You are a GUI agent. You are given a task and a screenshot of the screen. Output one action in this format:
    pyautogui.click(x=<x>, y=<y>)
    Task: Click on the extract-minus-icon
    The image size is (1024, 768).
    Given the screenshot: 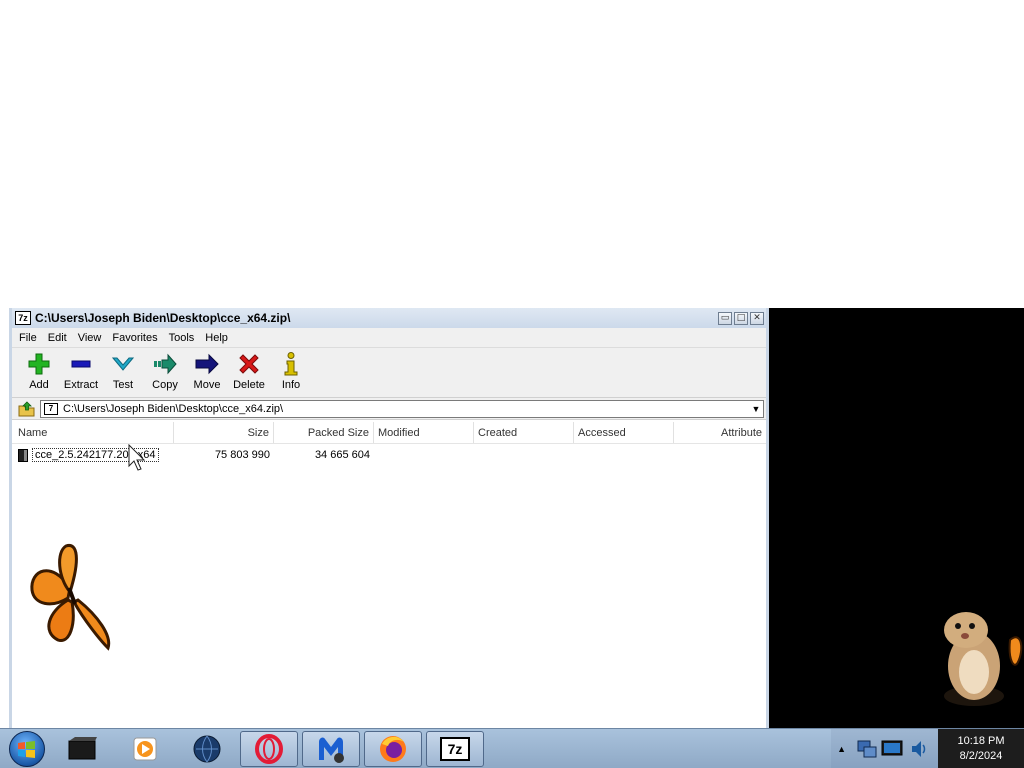 What is the action you would take?
    pyautogui.click(x=81, y=364)
    